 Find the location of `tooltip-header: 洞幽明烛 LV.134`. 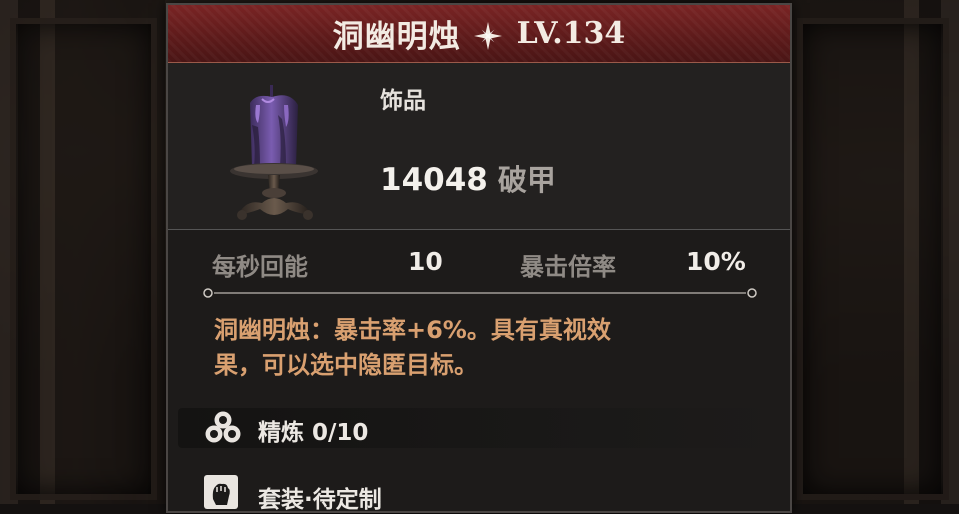

tooltip-header: 洞幽明烛 LV.134 is located at coordinates (479, 34).